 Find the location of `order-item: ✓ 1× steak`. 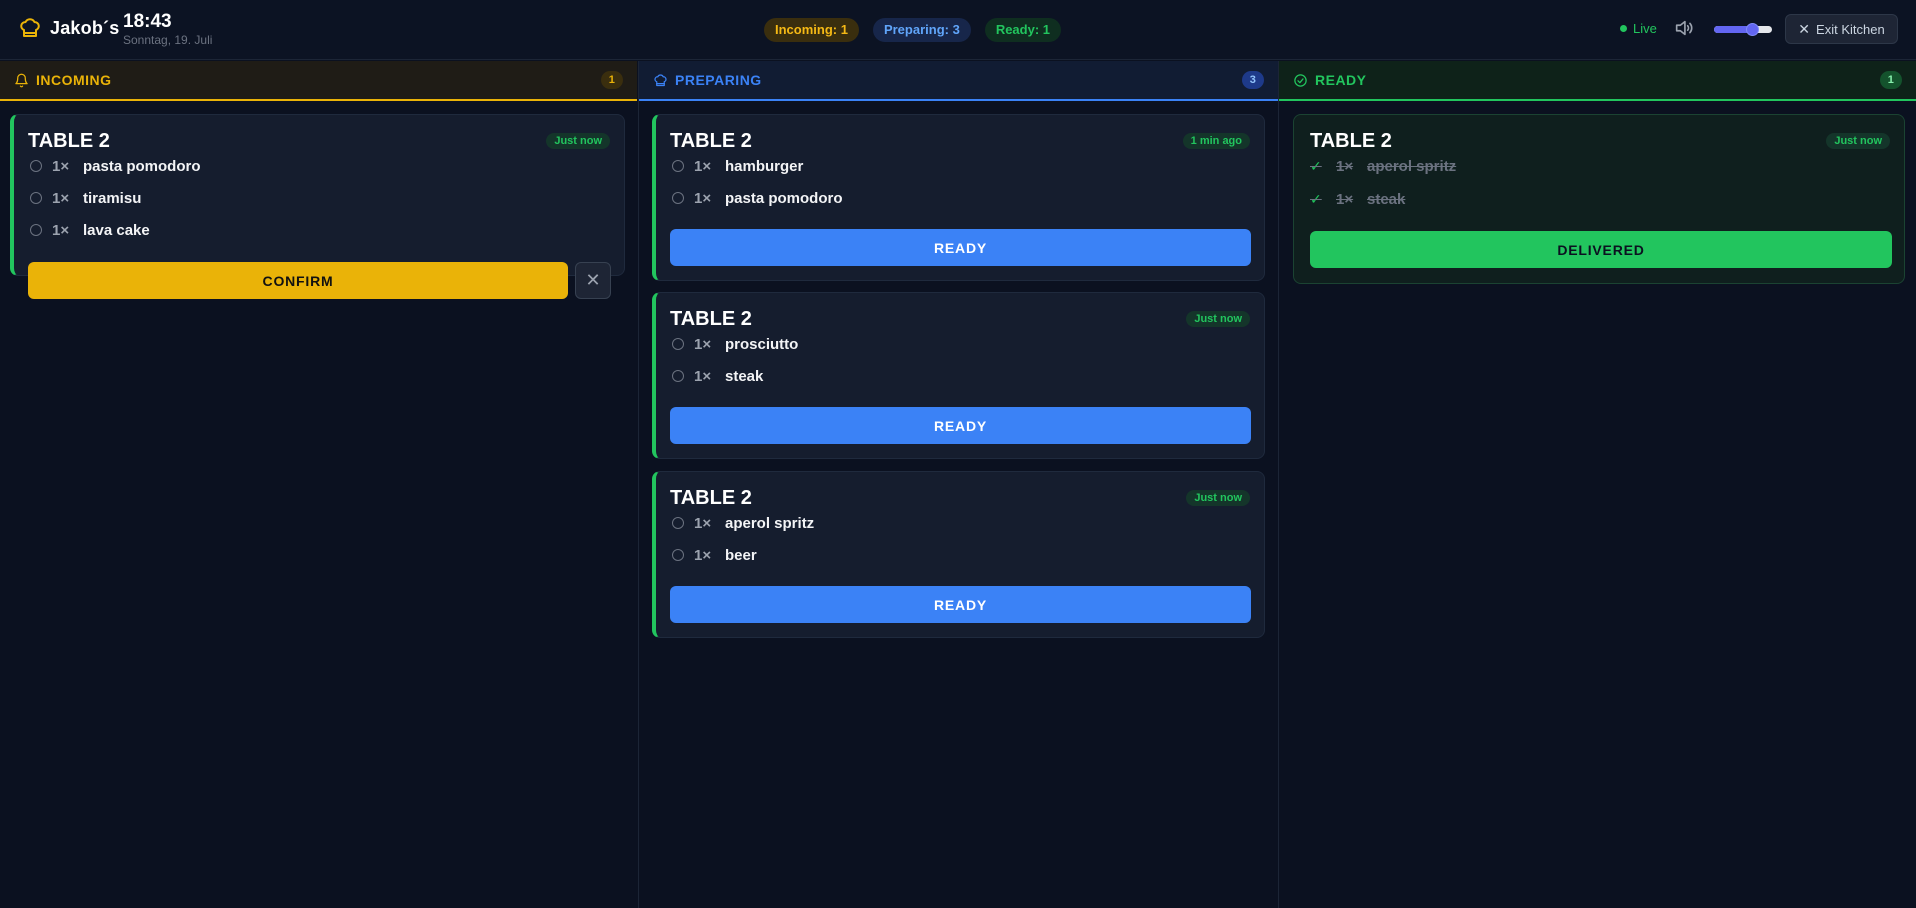

order-item: ✓ 1× steak is located at coordinates (1357, 199).